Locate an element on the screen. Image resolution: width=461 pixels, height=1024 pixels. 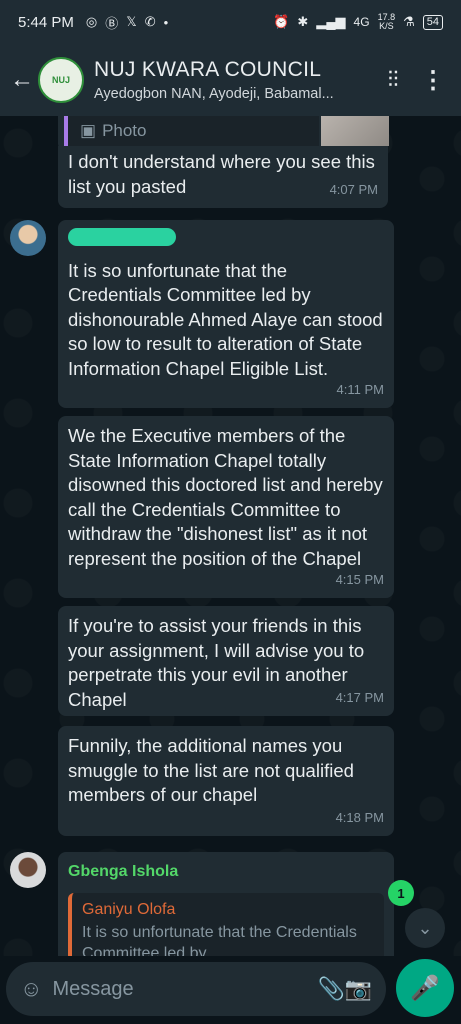
unread-count-badge: 1 is located at coordinates (401, 893).